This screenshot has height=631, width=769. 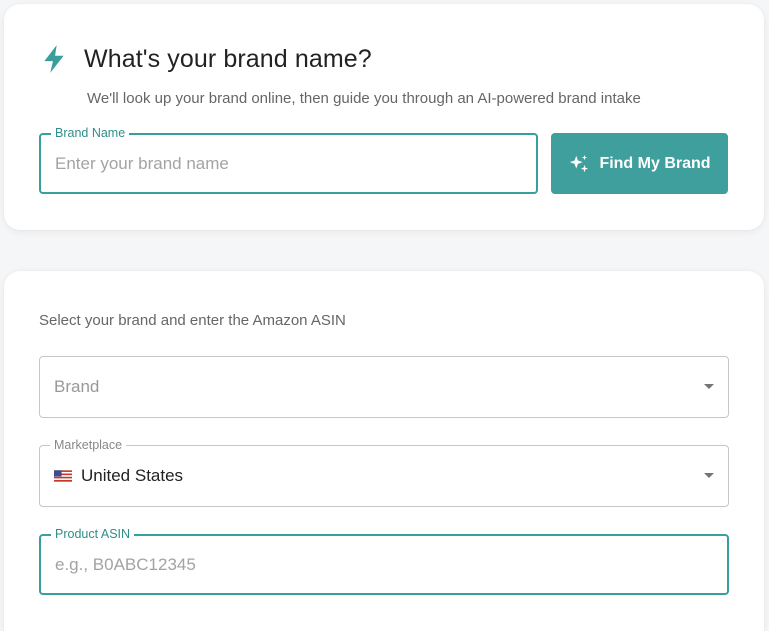 What do you see at coordinates (77, 386) in the screenshot?
I see `brand-select-placeholder: Brand` at bounding box center [77, 386].